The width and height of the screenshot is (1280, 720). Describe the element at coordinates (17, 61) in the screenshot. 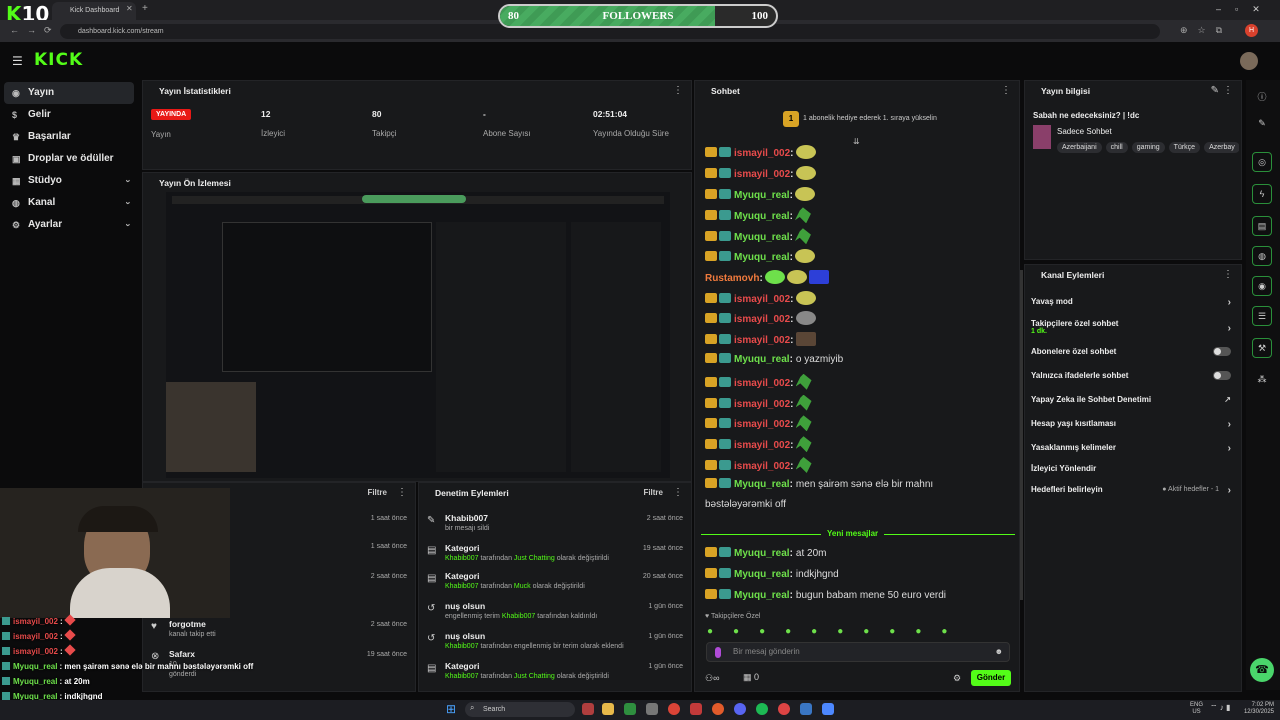

I see `menu-icon: ☰` at that location.